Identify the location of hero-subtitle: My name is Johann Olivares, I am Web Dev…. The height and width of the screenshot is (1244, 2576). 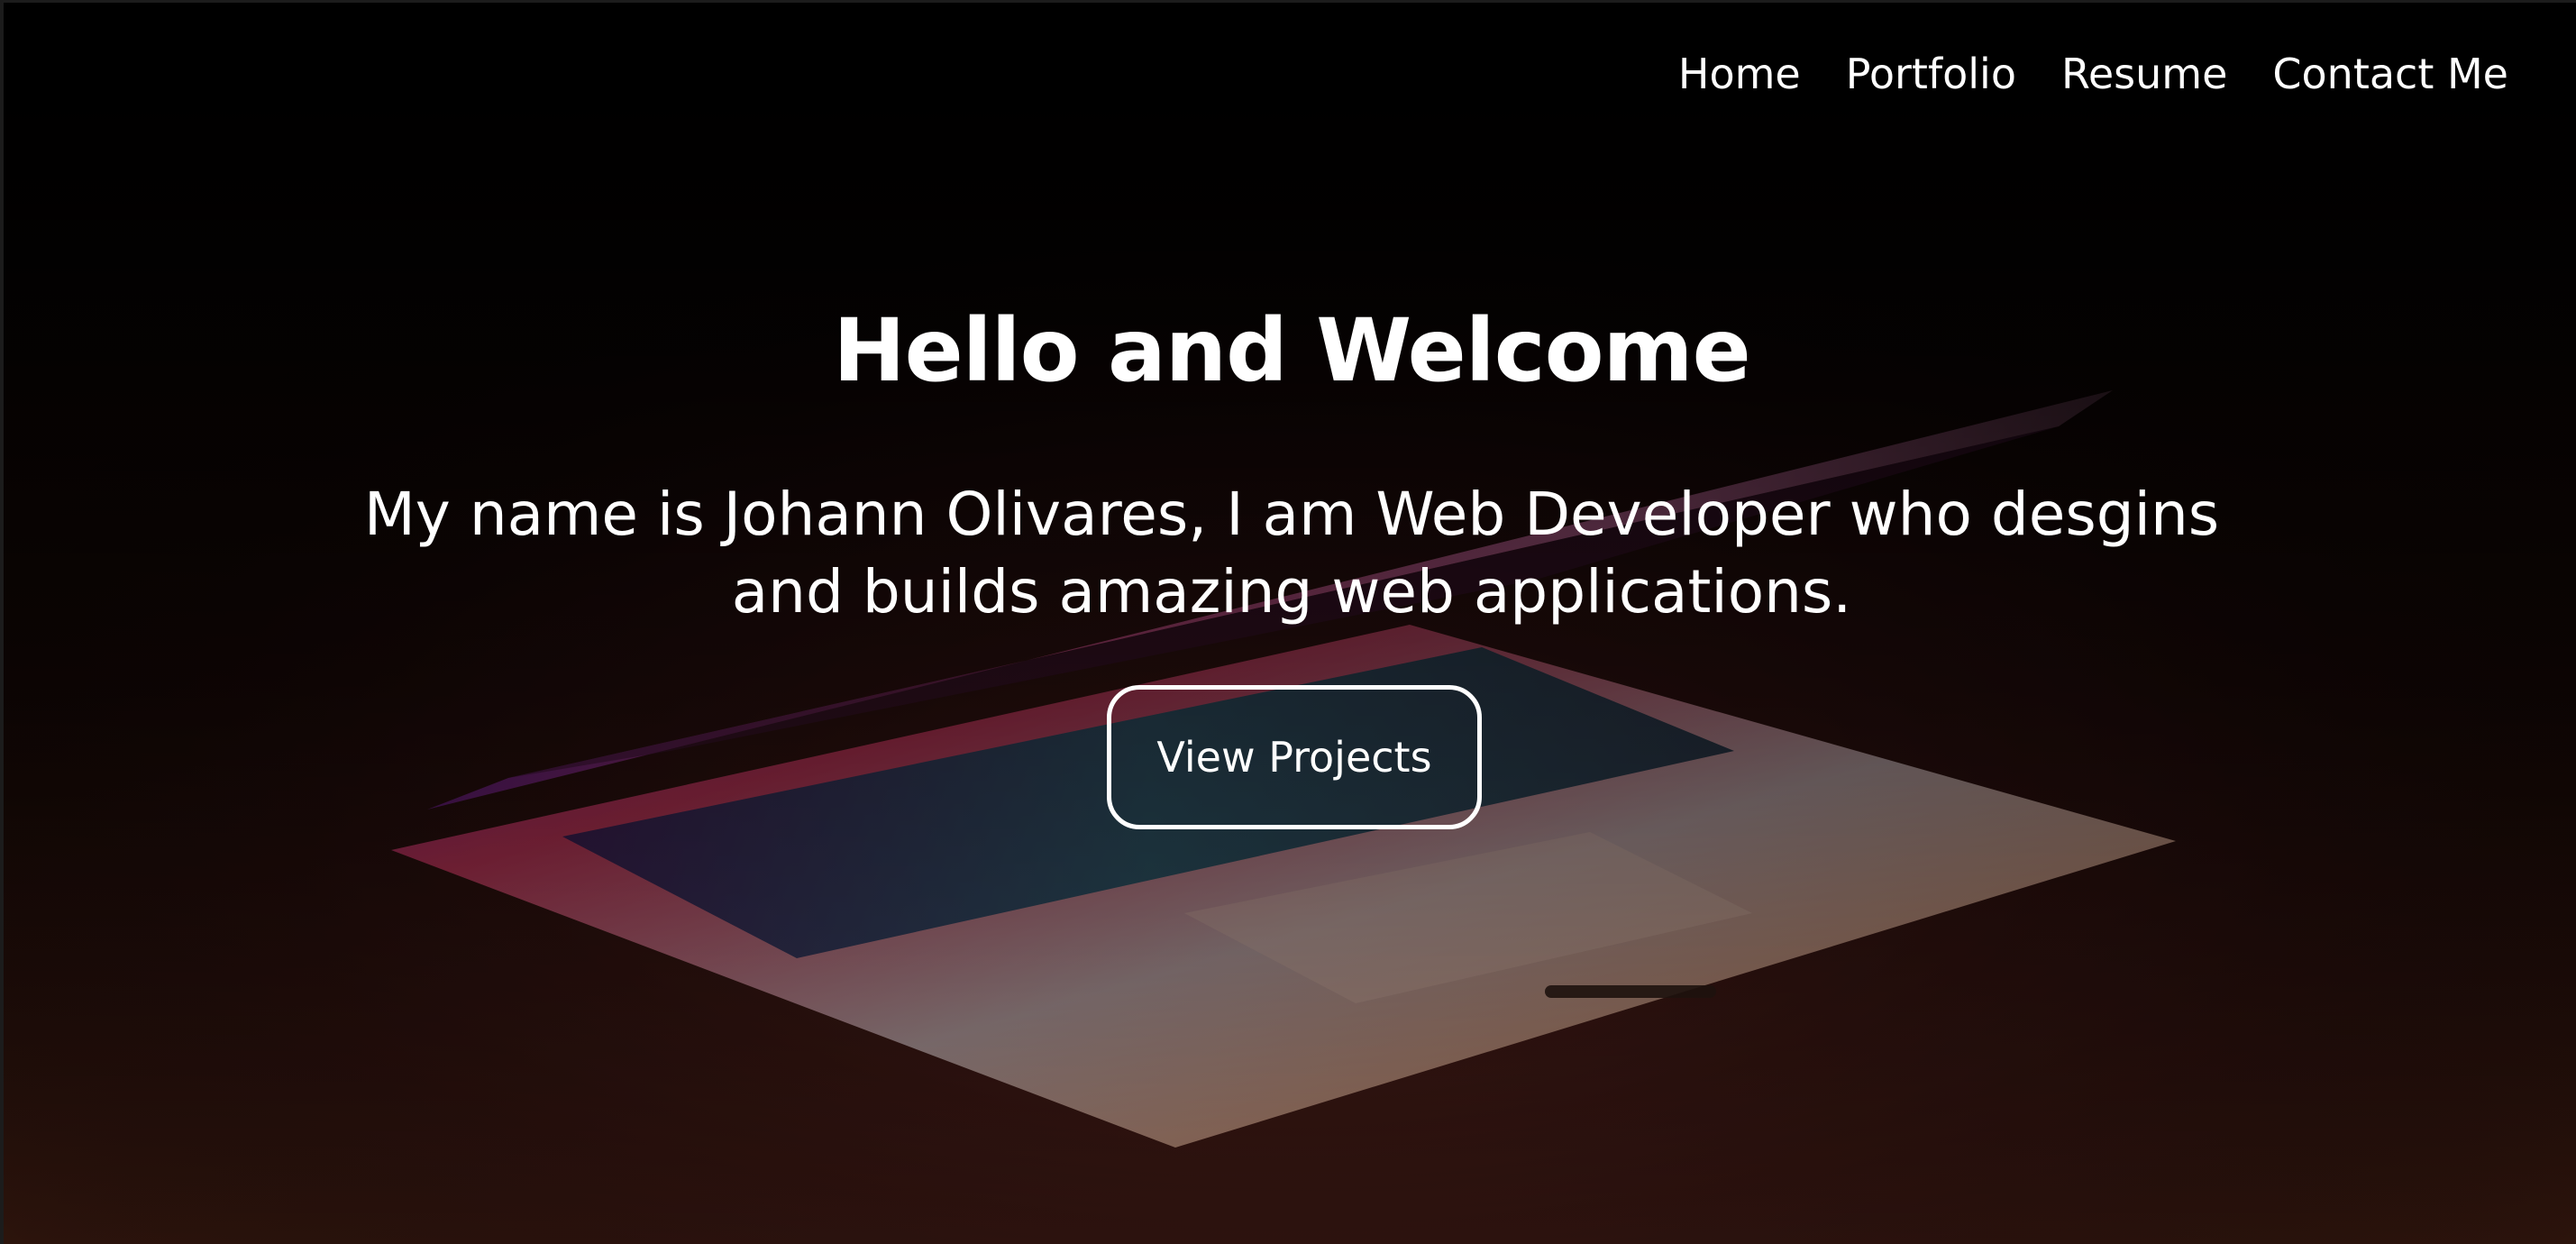
(1291, 554).